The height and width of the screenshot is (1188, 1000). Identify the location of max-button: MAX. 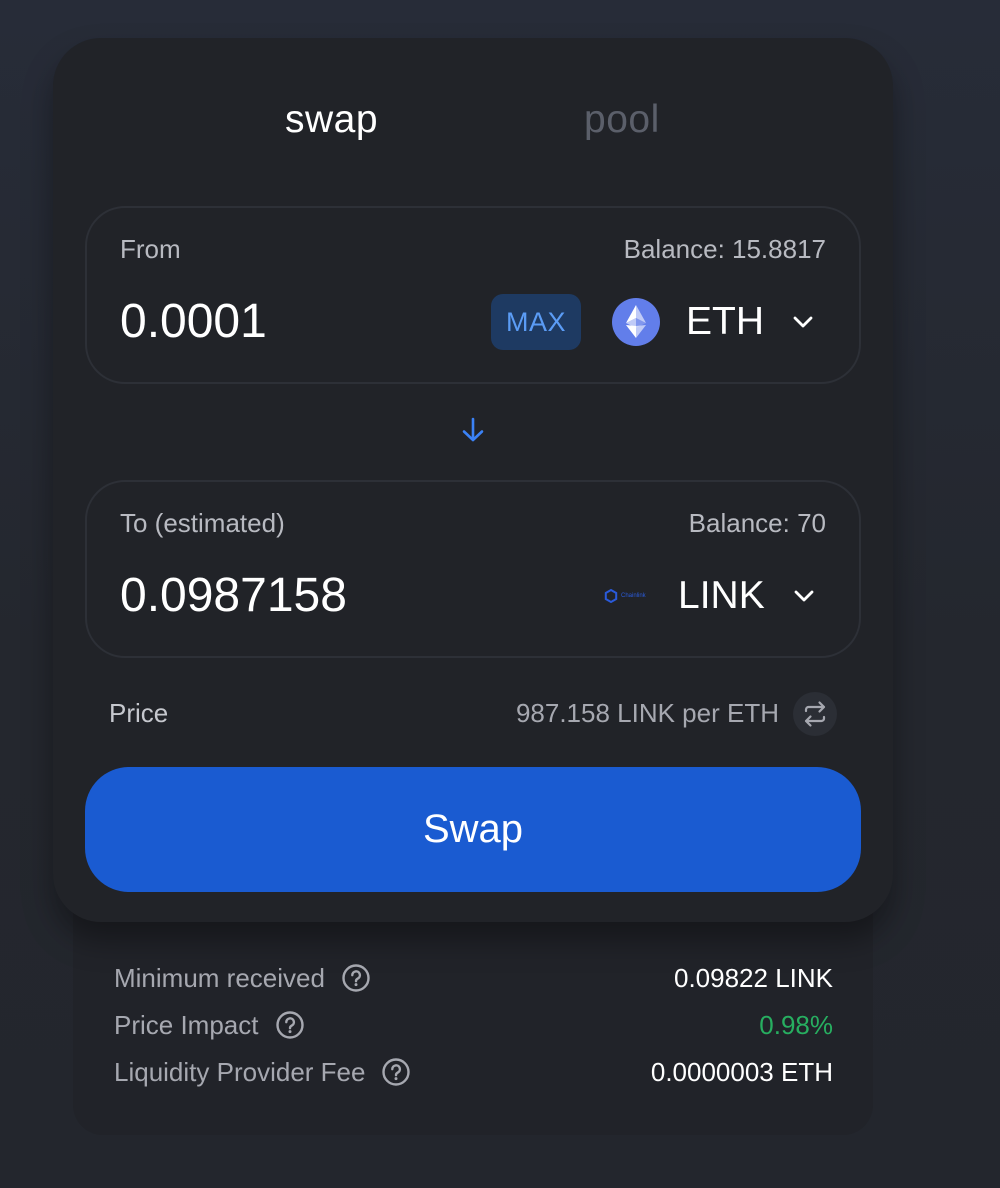
(536, 322).